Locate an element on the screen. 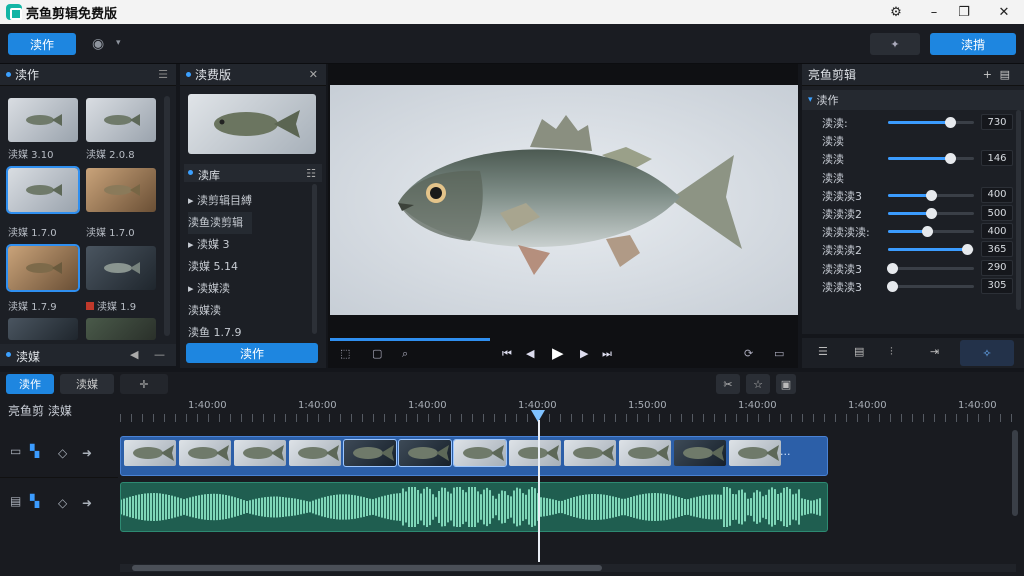  play-icon: ▶ is located at coordinates (558, 353).